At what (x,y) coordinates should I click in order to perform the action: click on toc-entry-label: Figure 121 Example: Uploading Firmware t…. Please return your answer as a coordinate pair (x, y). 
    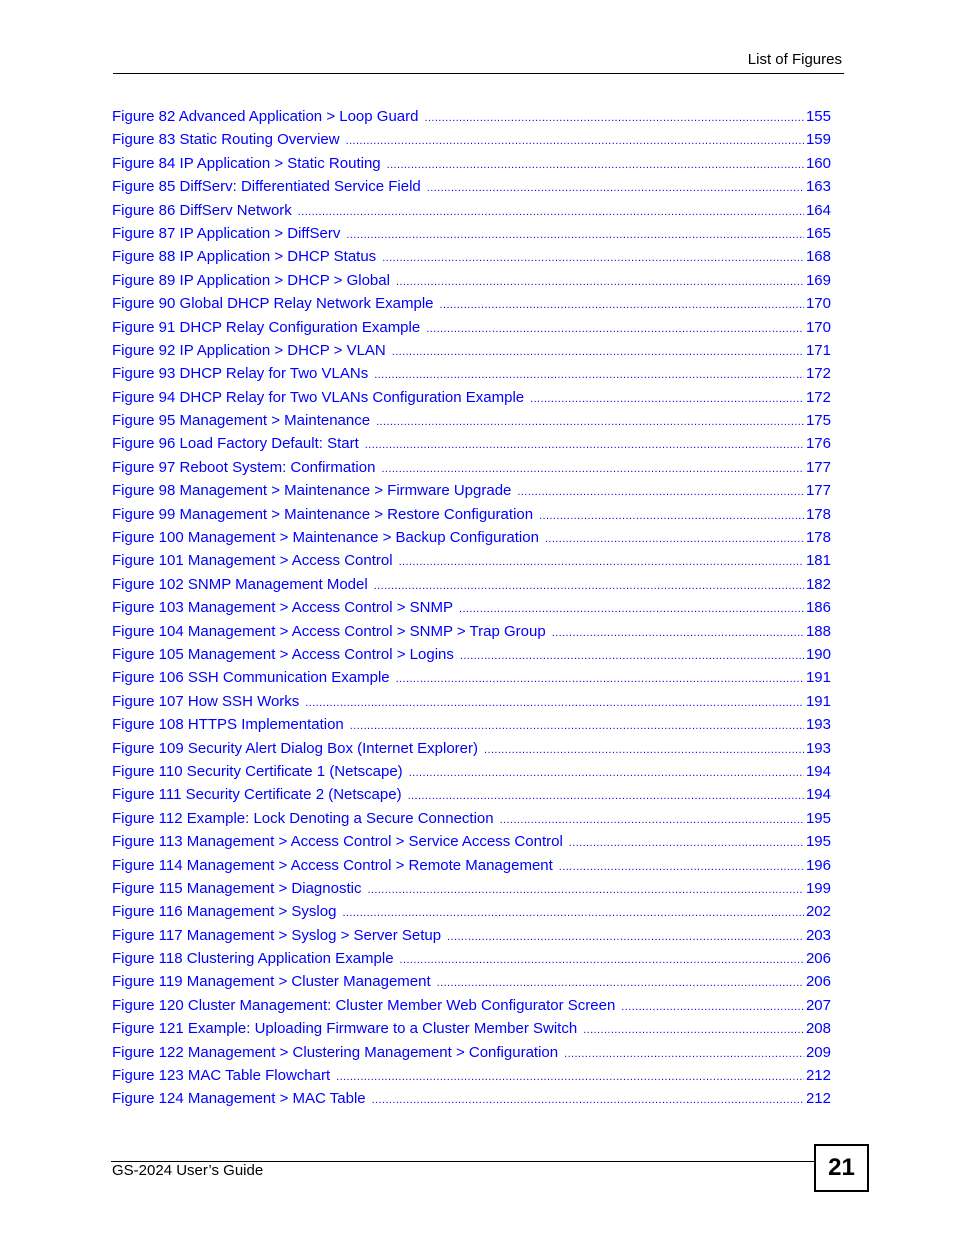
    Looking at the image, I should click on (345, 1029).